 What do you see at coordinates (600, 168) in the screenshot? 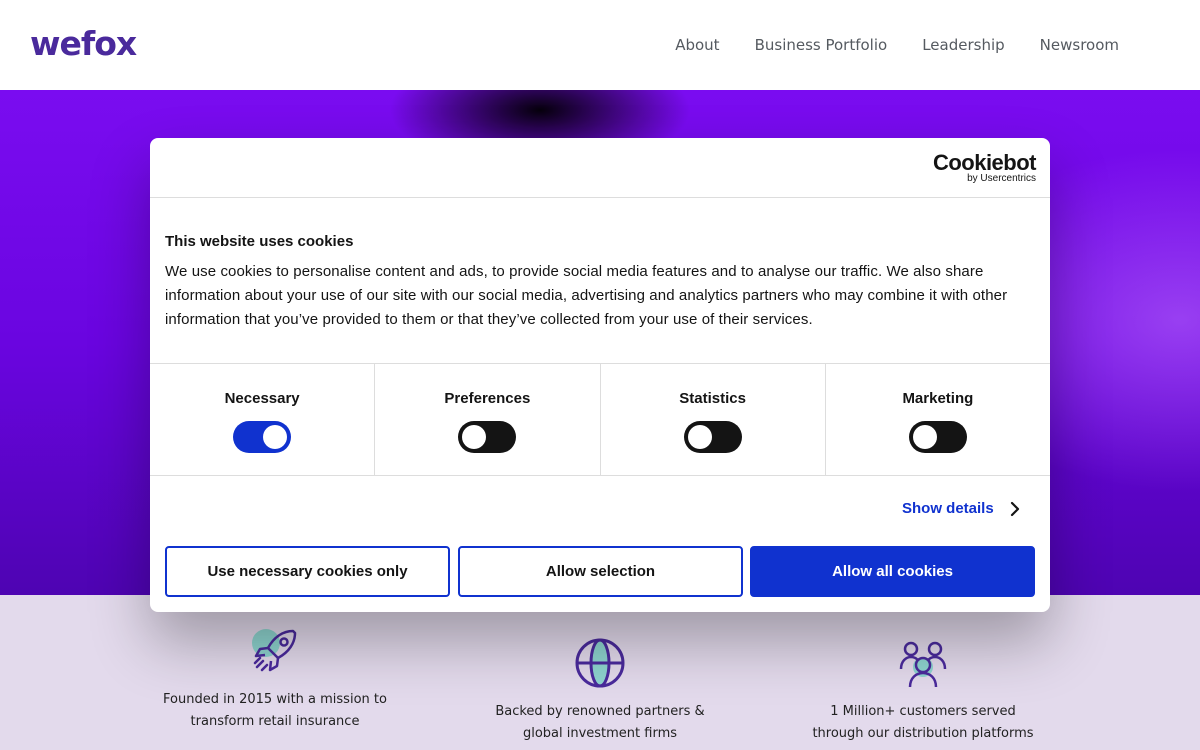
I see `dialog-header: Cookiebot by Usercentrics` at bounding box center [600, 168].